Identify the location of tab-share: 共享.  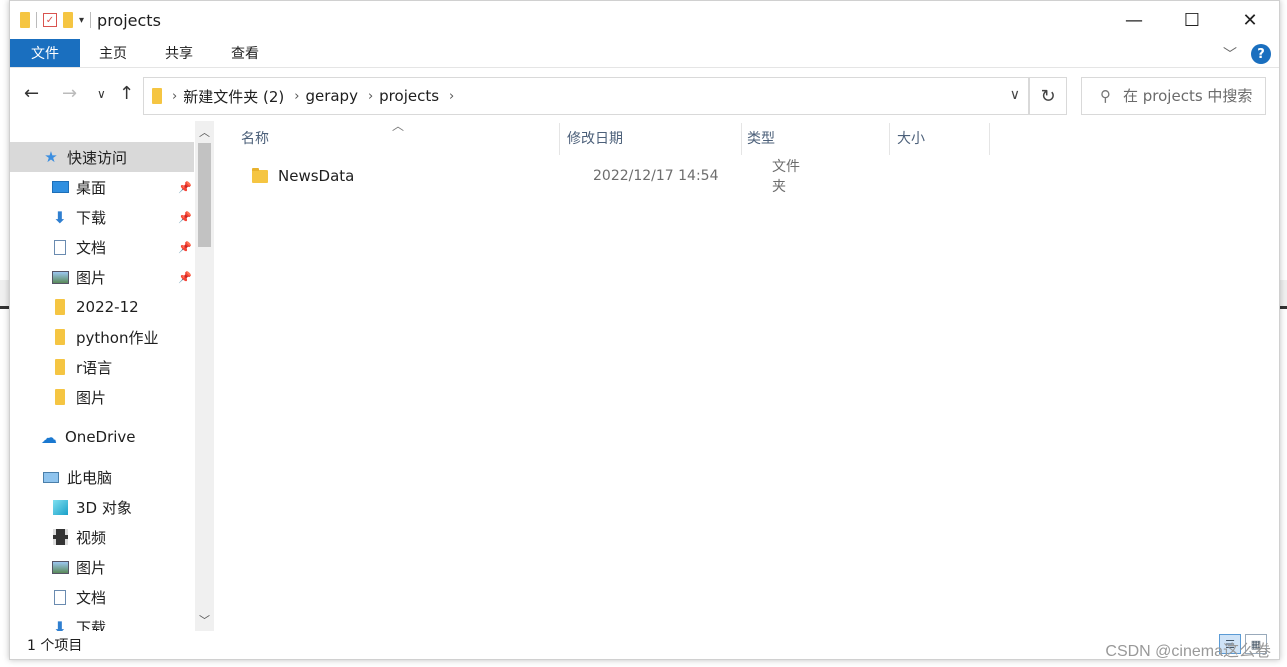
(179, 53).